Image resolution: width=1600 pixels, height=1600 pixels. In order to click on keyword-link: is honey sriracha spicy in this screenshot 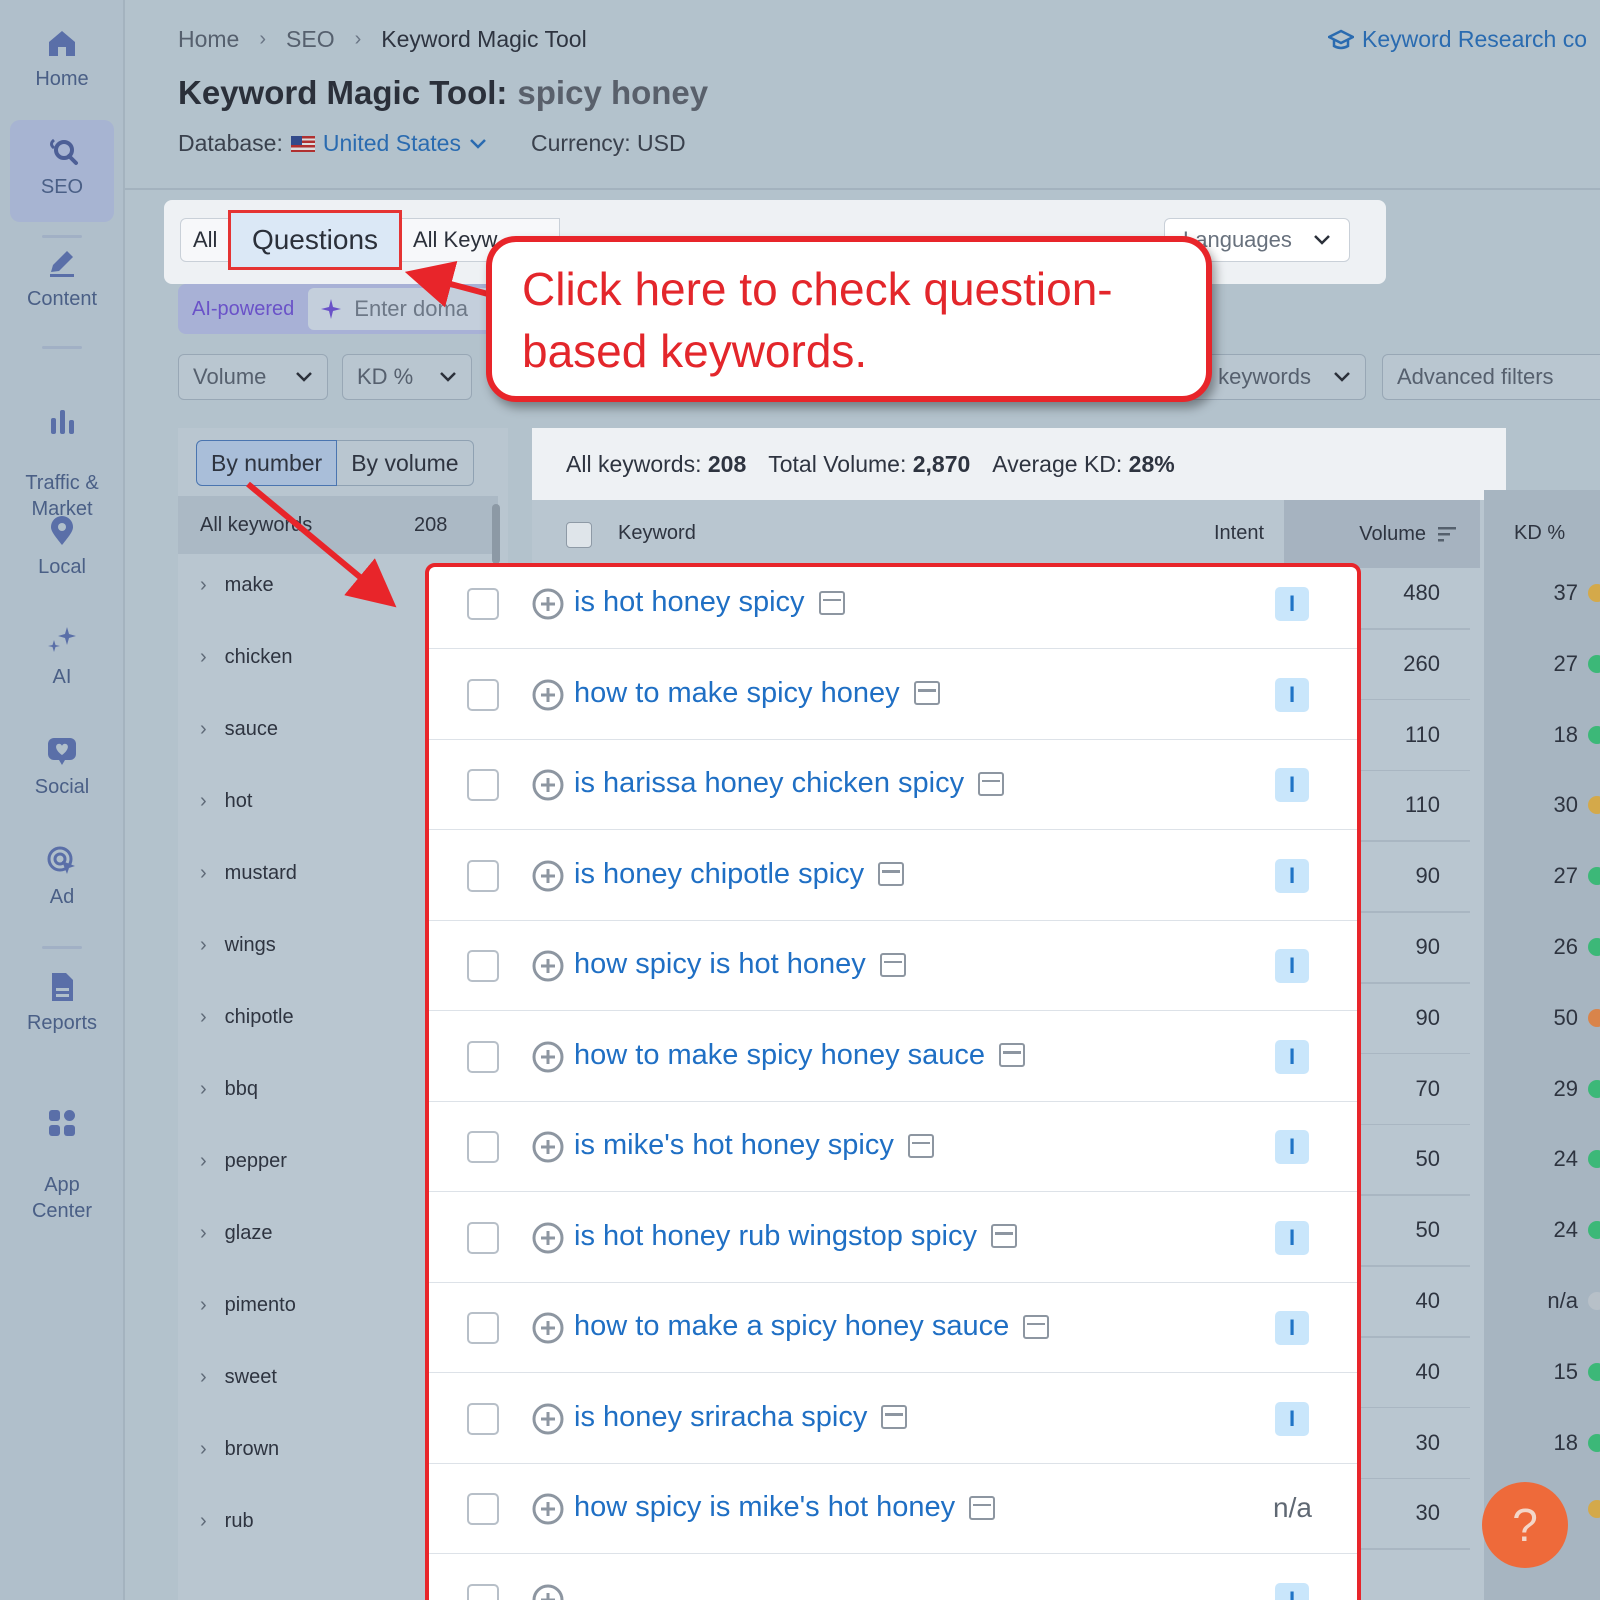, I will do `click(741, 1417)`.